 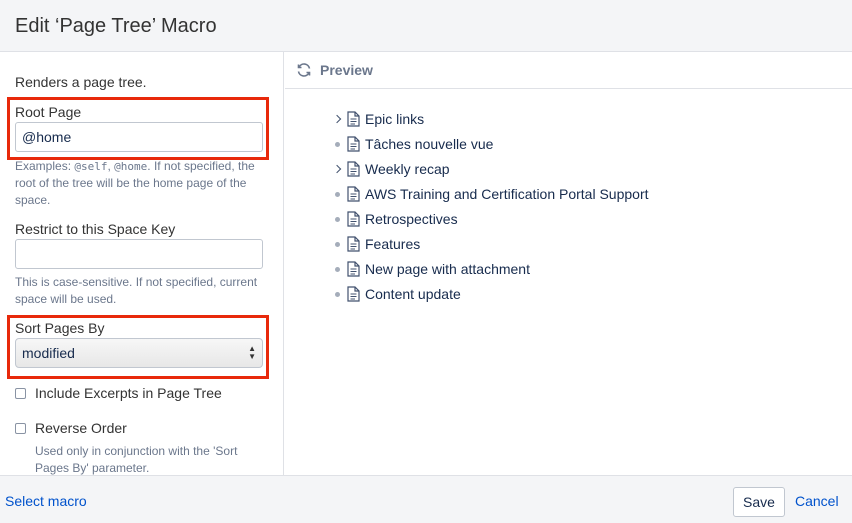 What do you see at coordinates (447, 269) in the screenshot?
I see `tree-item-label: New page with attachment` at bounding box center [447, 269].